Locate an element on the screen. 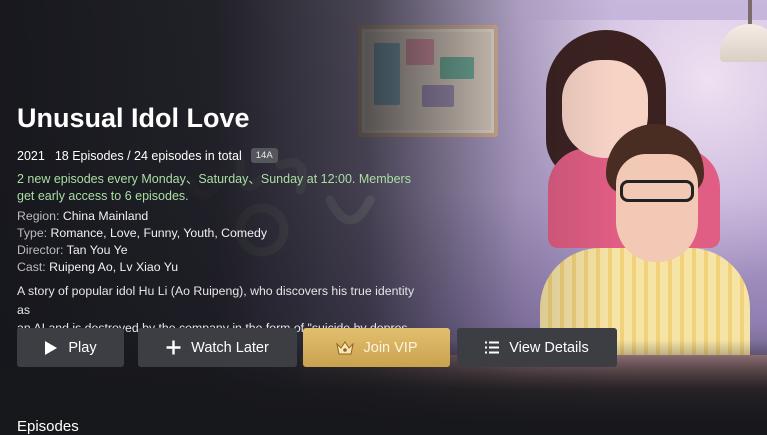 The height and width of the screenshot is (435, 767). episode-count: 18 Episodes / 24 episodes in total is located at coordinates (148, 155).